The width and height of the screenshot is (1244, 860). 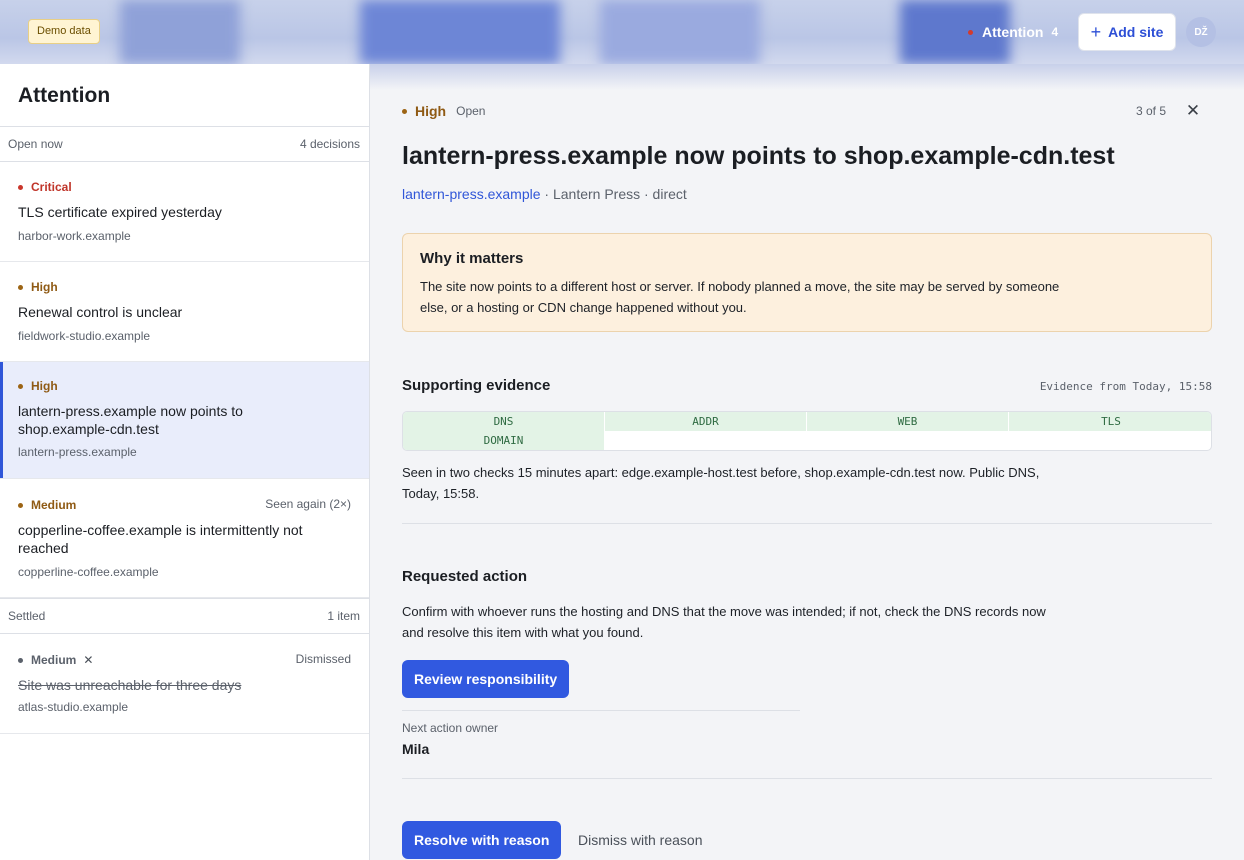 What do you see at coordinates (613, 194) in the screenshot?
I see `site-meta: · Lantern Press · direct` at bounding box center [613, 194].